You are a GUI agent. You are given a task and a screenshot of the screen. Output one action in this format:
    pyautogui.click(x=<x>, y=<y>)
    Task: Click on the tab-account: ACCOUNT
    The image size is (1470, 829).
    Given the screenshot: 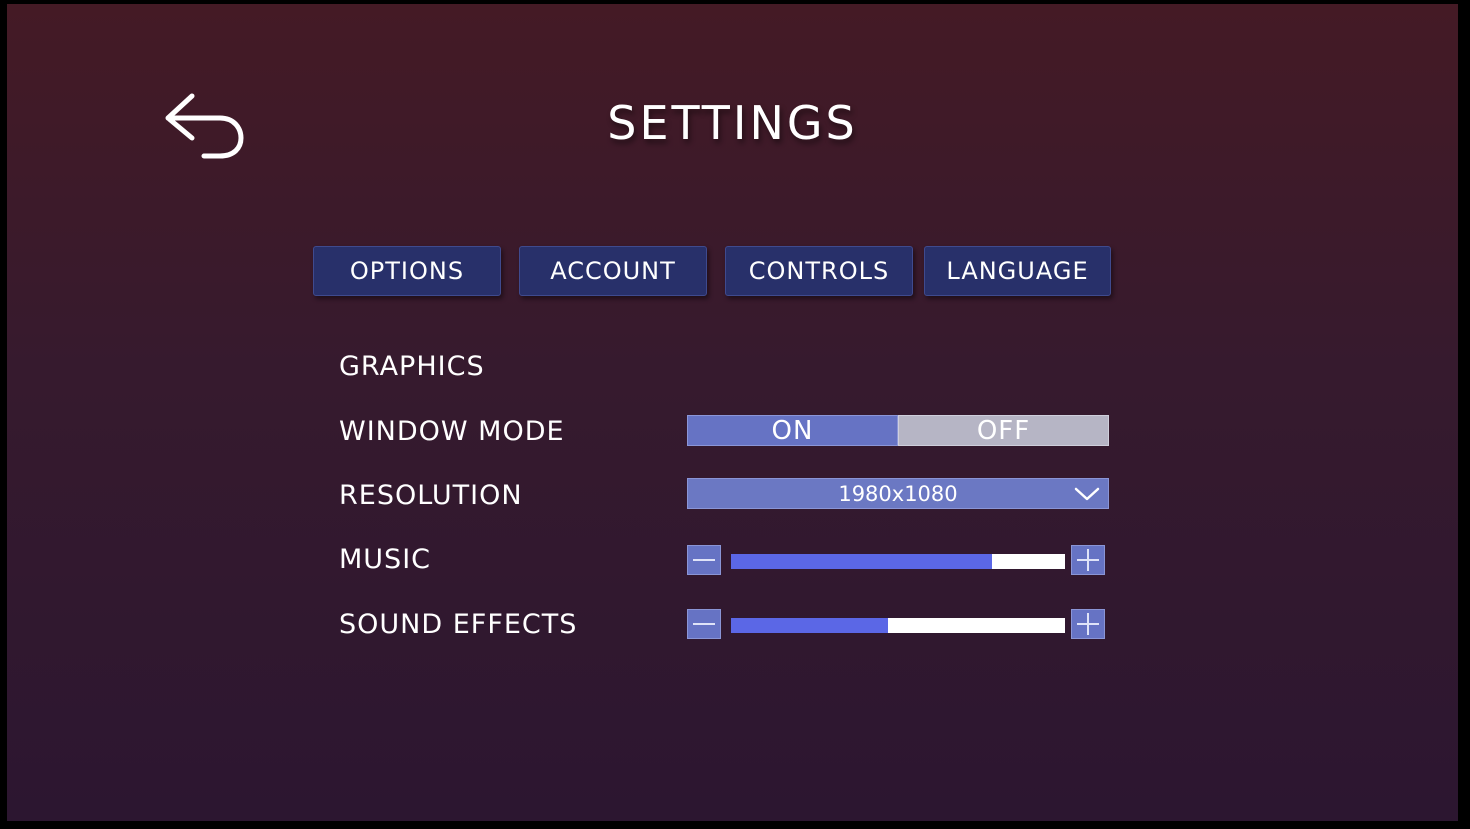 What is the action you would take?
    pyautogui.click(x=613, y=271)
    